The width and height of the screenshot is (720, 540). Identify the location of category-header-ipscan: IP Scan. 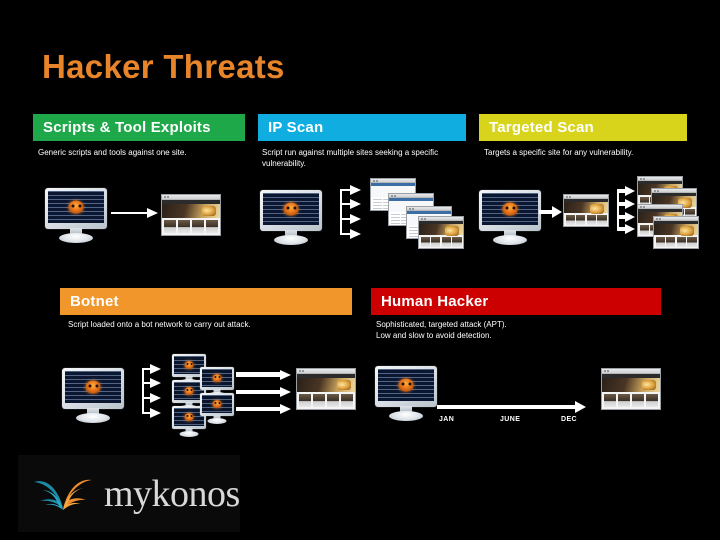
(362, 127).